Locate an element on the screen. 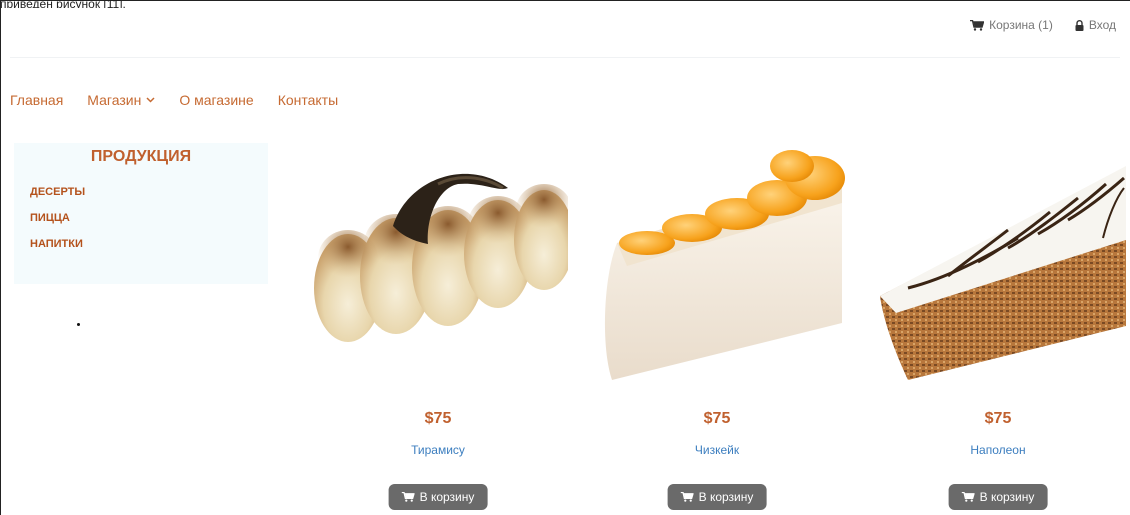  nav-item-contacts: Контакты is located at coordinates (308, 100).